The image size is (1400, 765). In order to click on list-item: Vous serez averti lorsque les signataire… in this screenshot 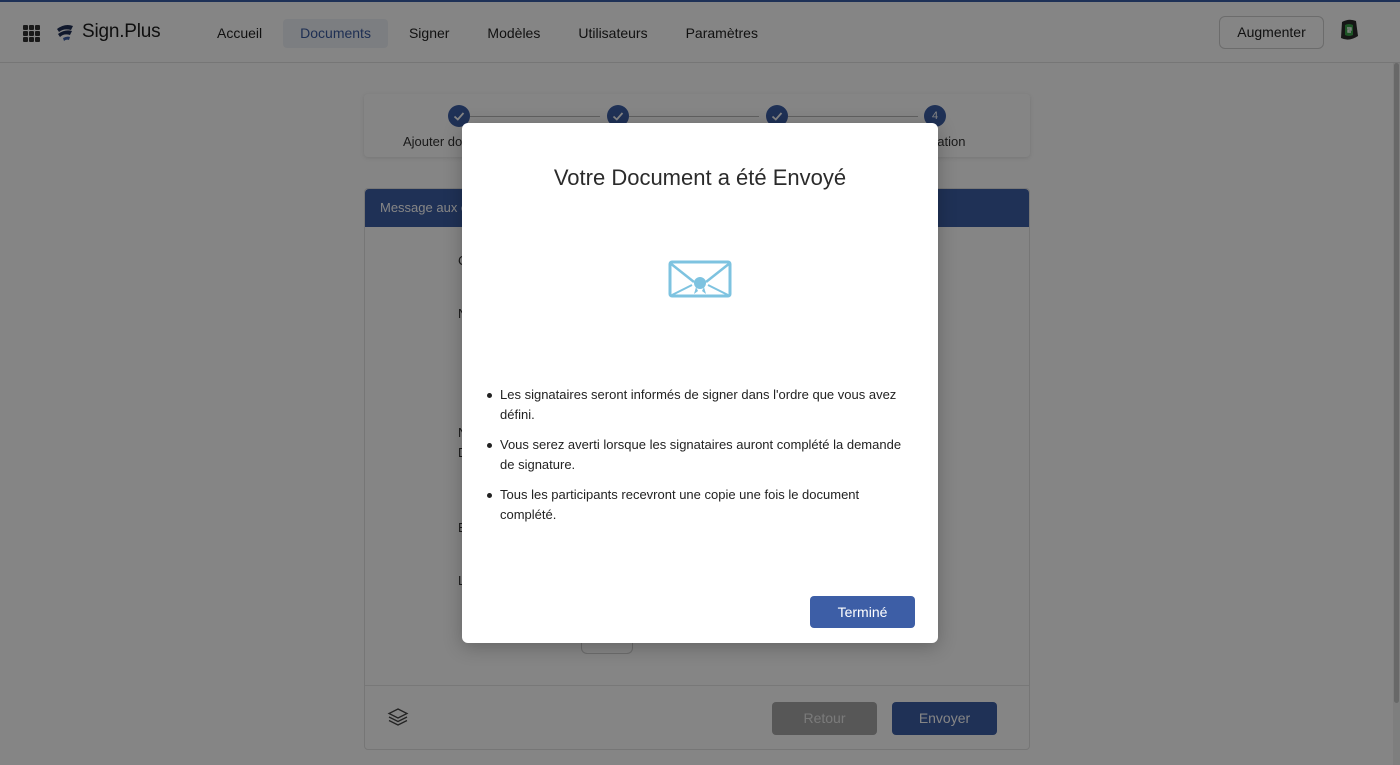, I will do `click(695, 455)`.